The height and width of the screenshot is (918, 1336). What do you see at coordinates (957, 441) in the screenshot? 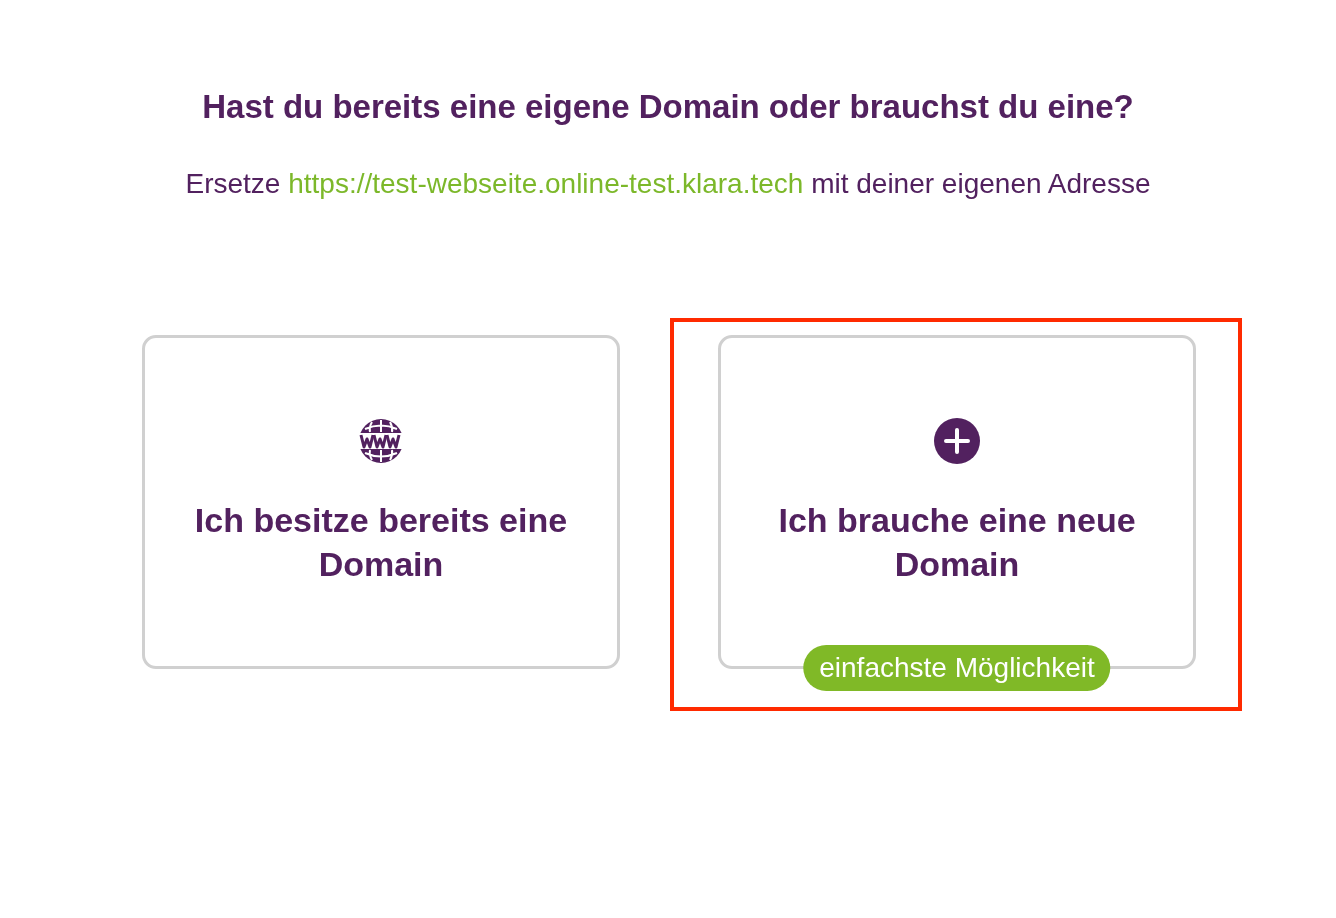
I see `plus-circle-icon` at bounding box center [957, 441].